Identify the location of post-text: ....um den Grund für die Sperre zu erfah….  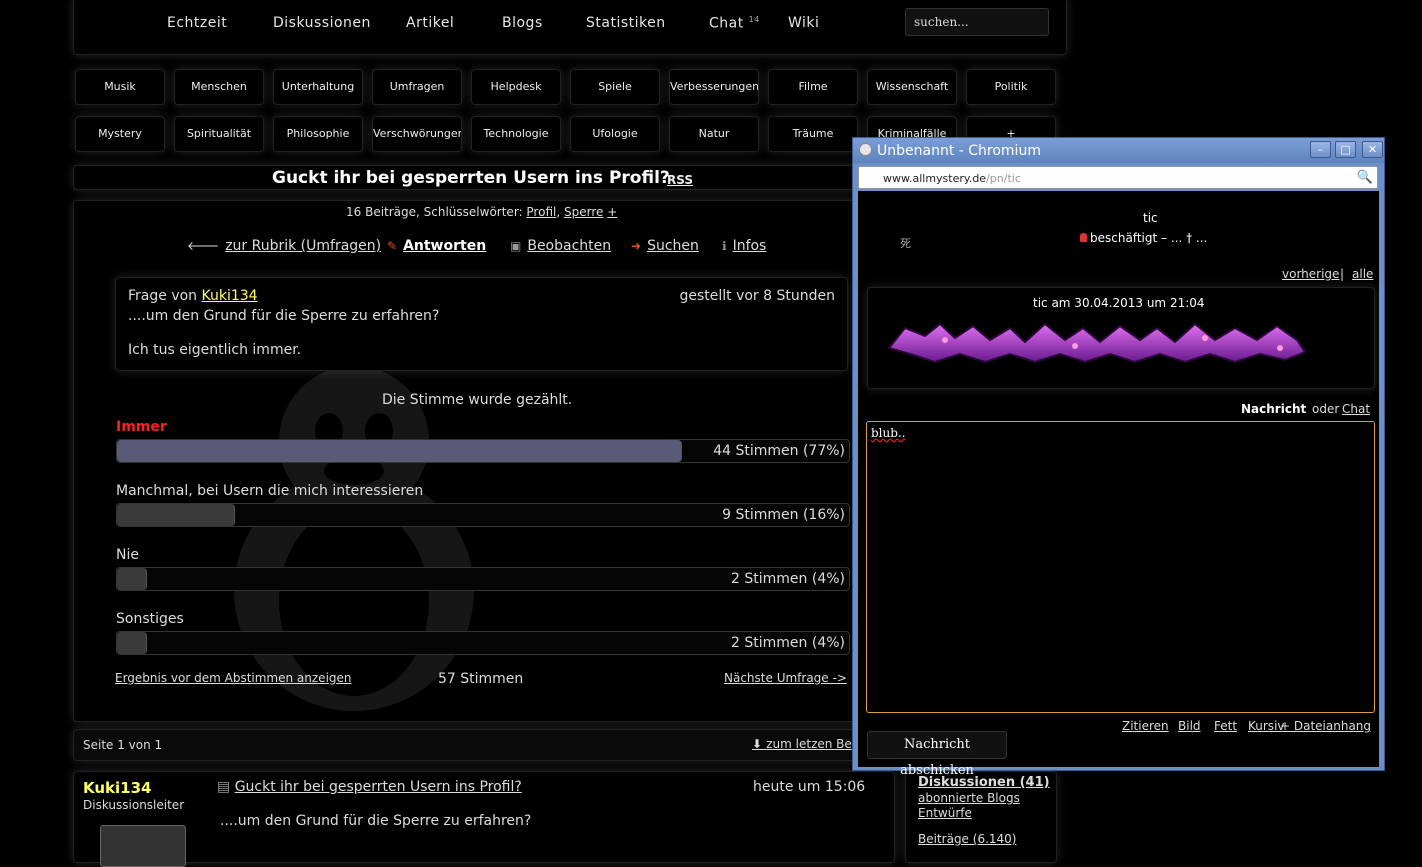
(376, 821).